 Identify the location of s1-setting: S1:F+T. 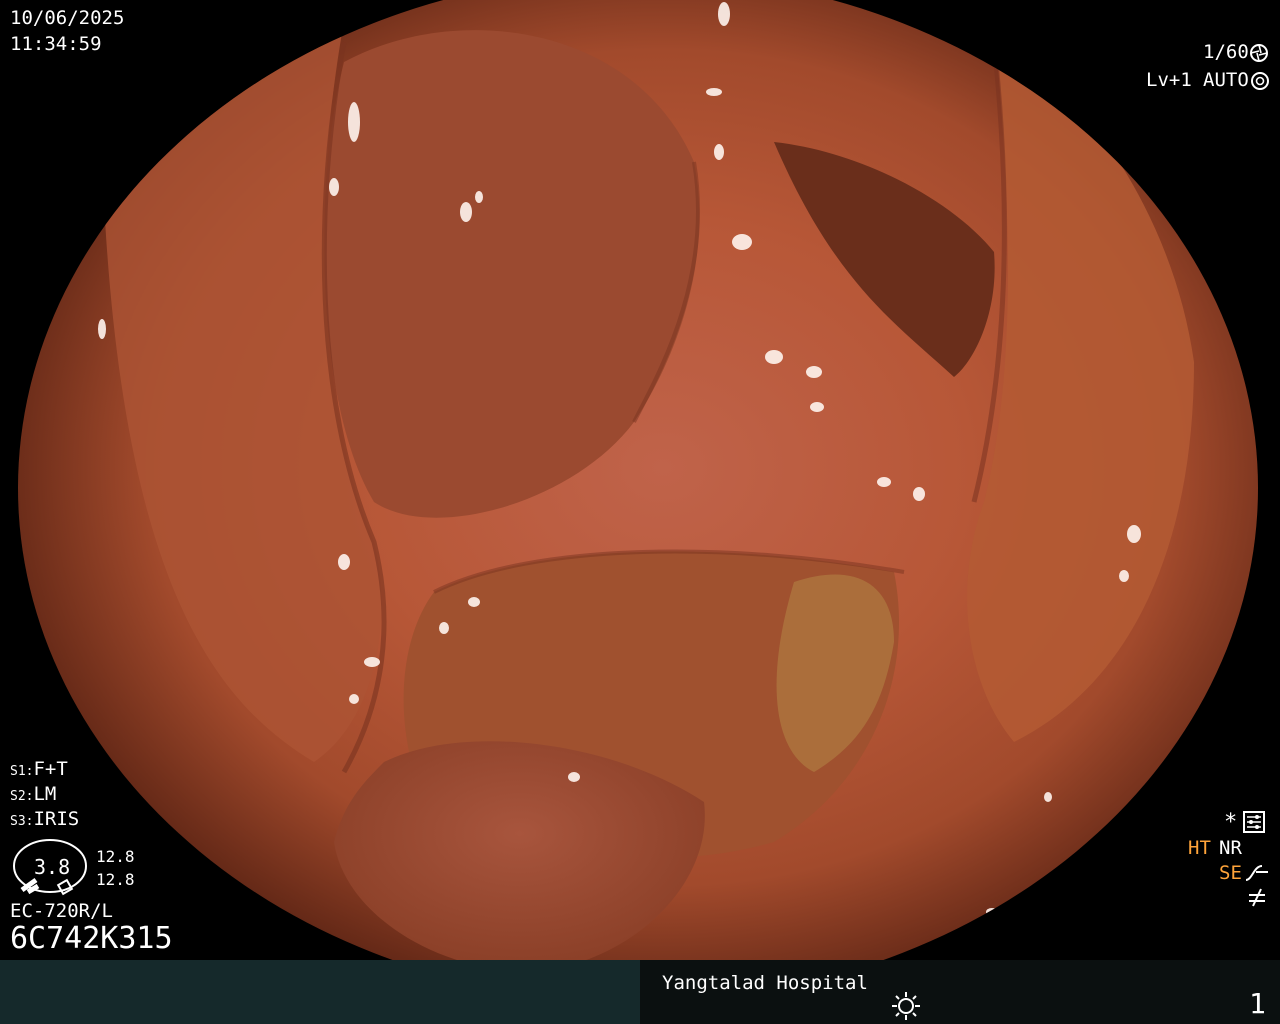
(39, 770).